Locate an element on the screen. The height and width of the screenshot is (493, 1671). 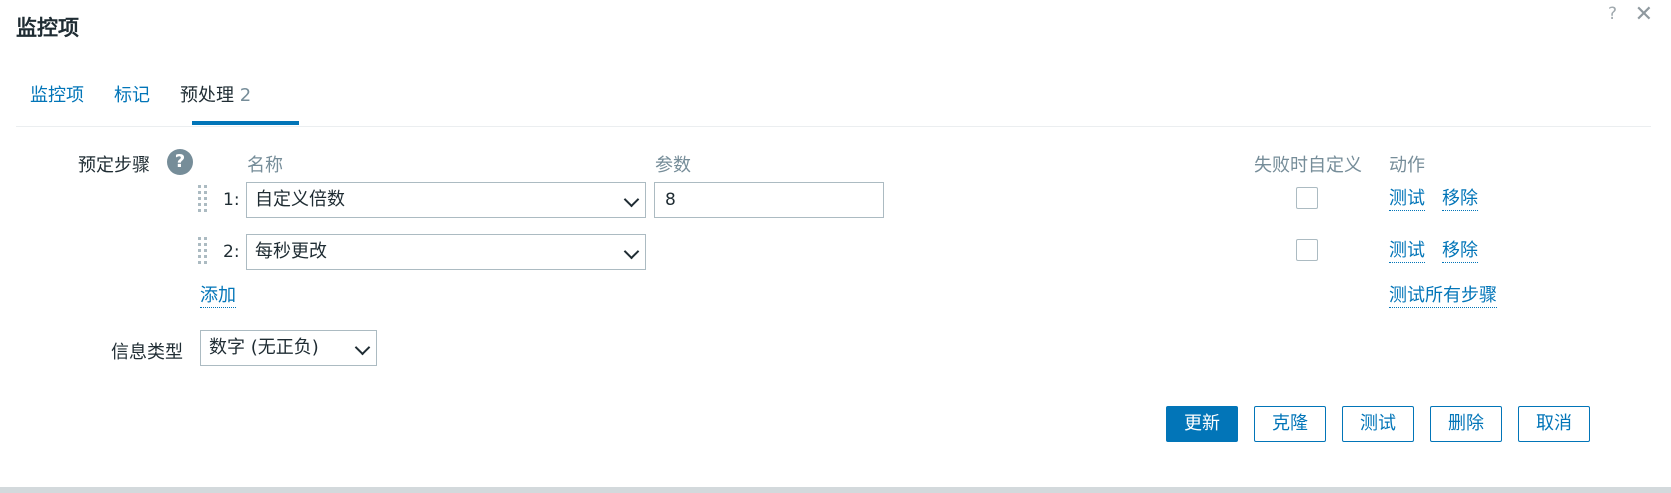
tab-item: 监控项 is located at coordinates (57, 102).